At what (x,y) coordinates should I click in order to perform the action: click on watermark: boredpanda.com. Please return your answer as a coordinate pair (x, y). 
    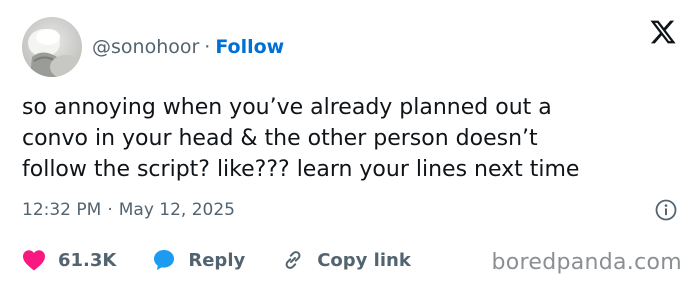
    Looking at the image, I should click on (586, 262).